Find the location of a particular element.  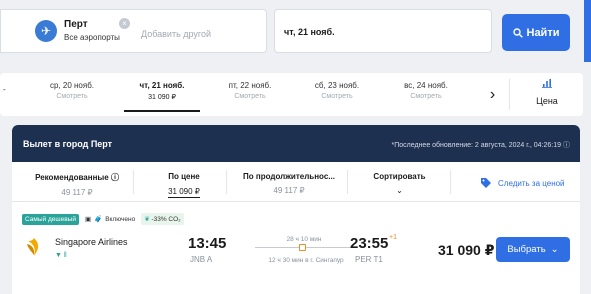

clear-icon: × is located at coordinates (124, 23).